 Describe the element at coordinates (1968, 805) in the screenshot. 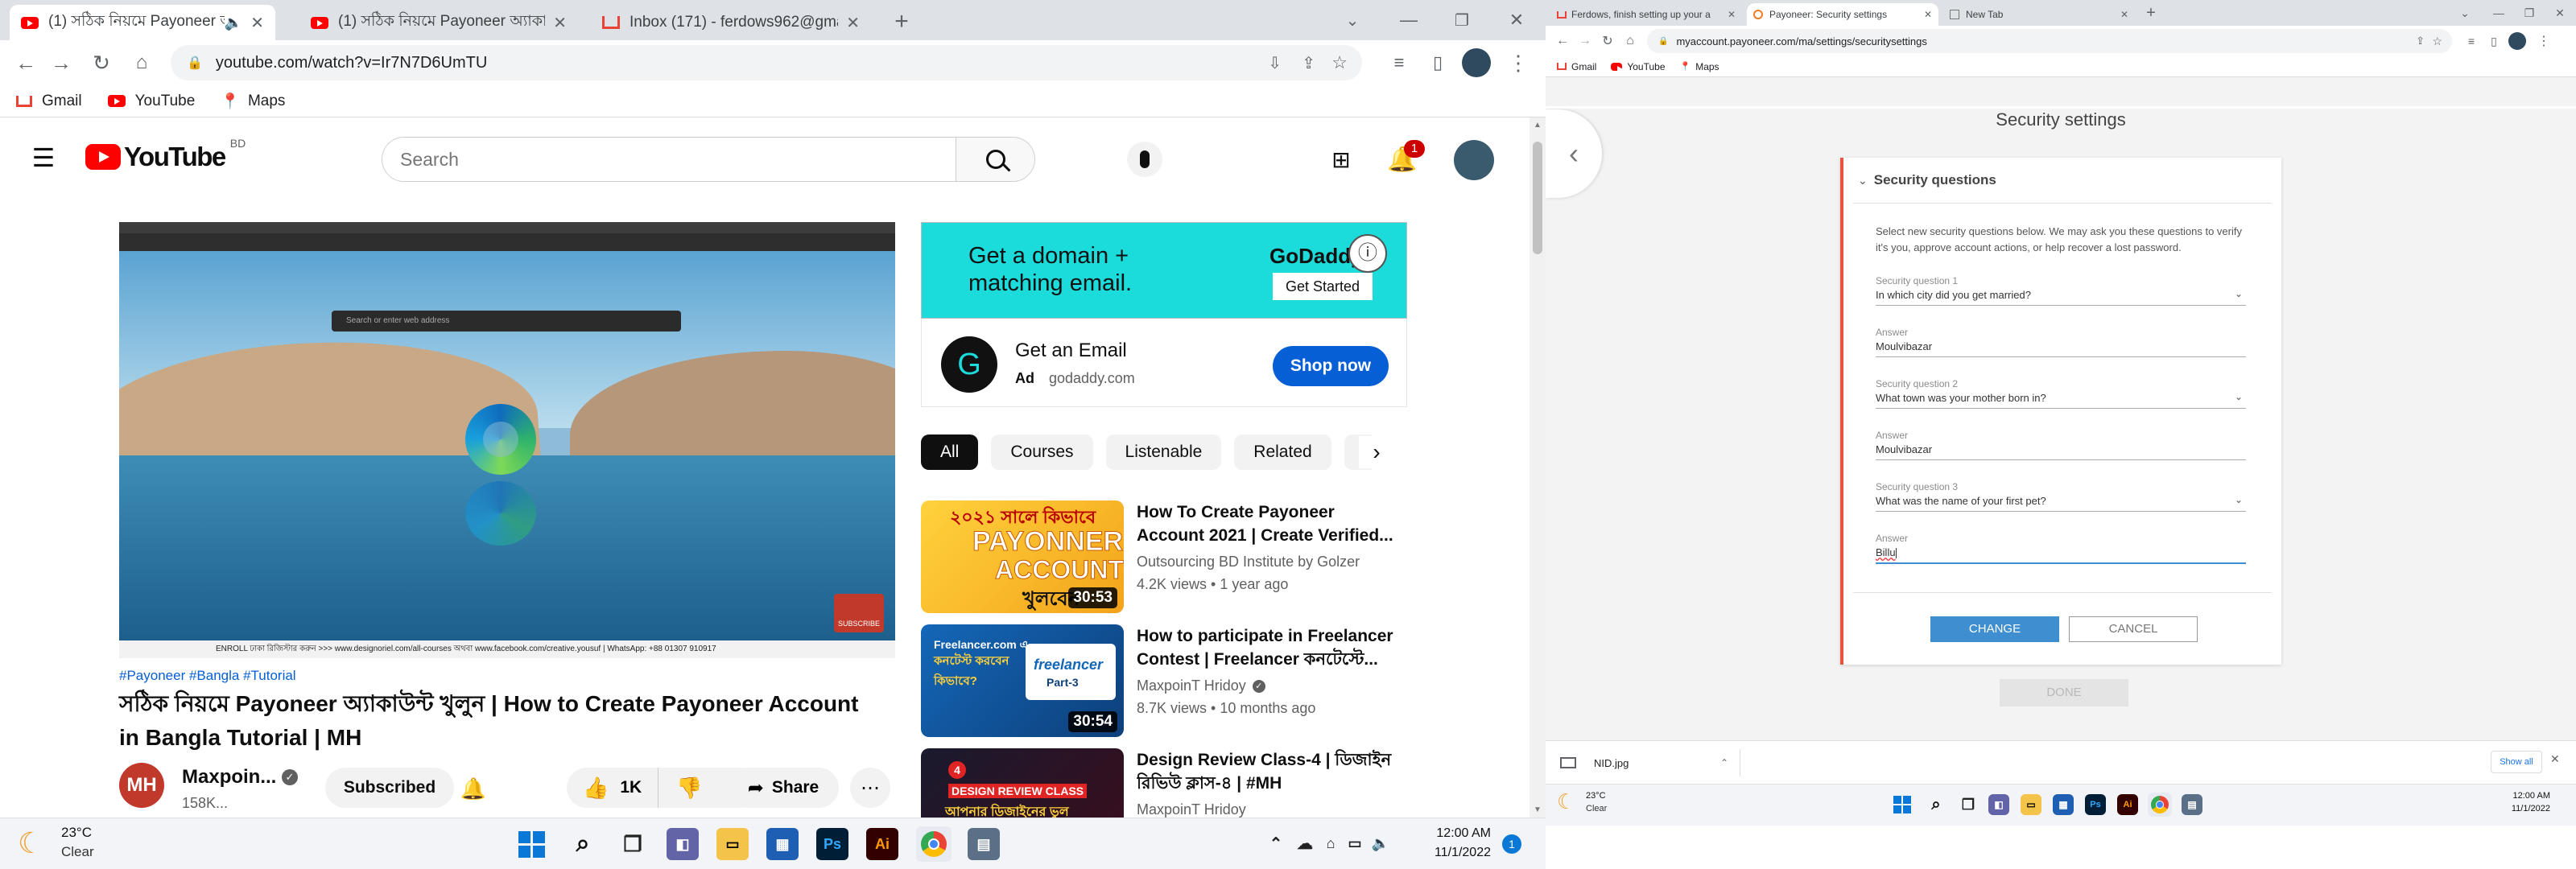

I see `task-view-icon: ❐` at that location.